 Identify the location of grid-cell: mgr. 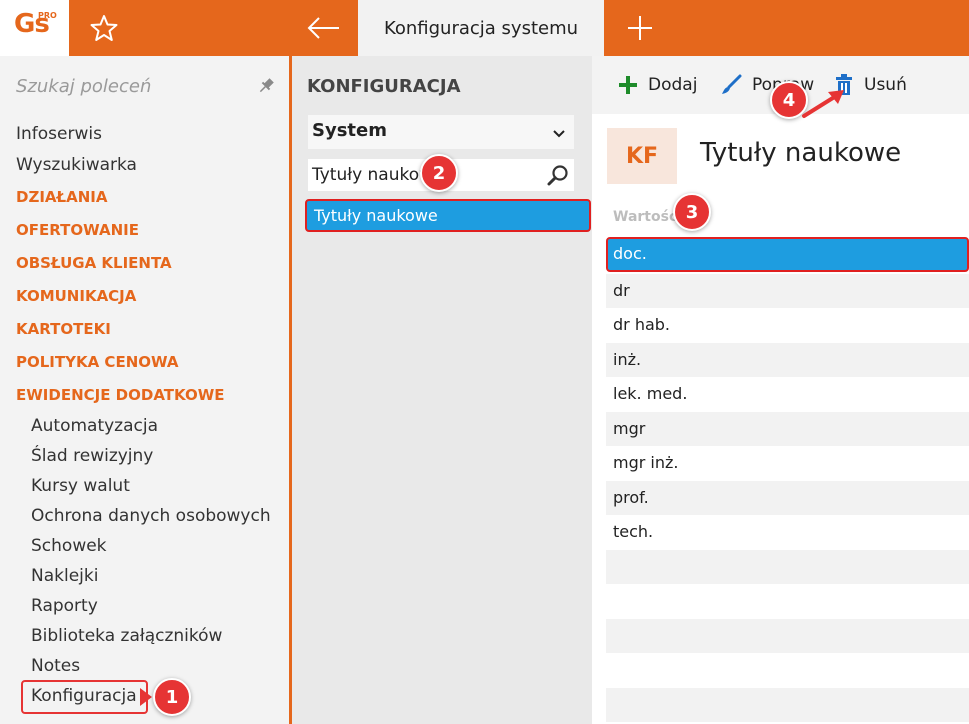
(629, 428).